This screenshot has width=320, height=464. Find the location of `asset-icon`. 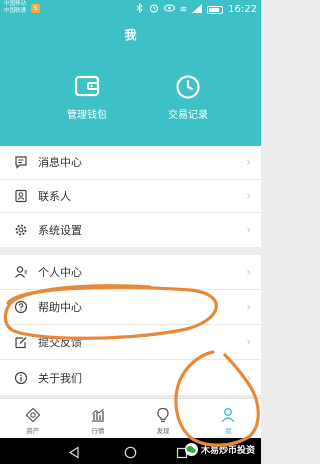

asset-icon is located at coordinates (32, 415).